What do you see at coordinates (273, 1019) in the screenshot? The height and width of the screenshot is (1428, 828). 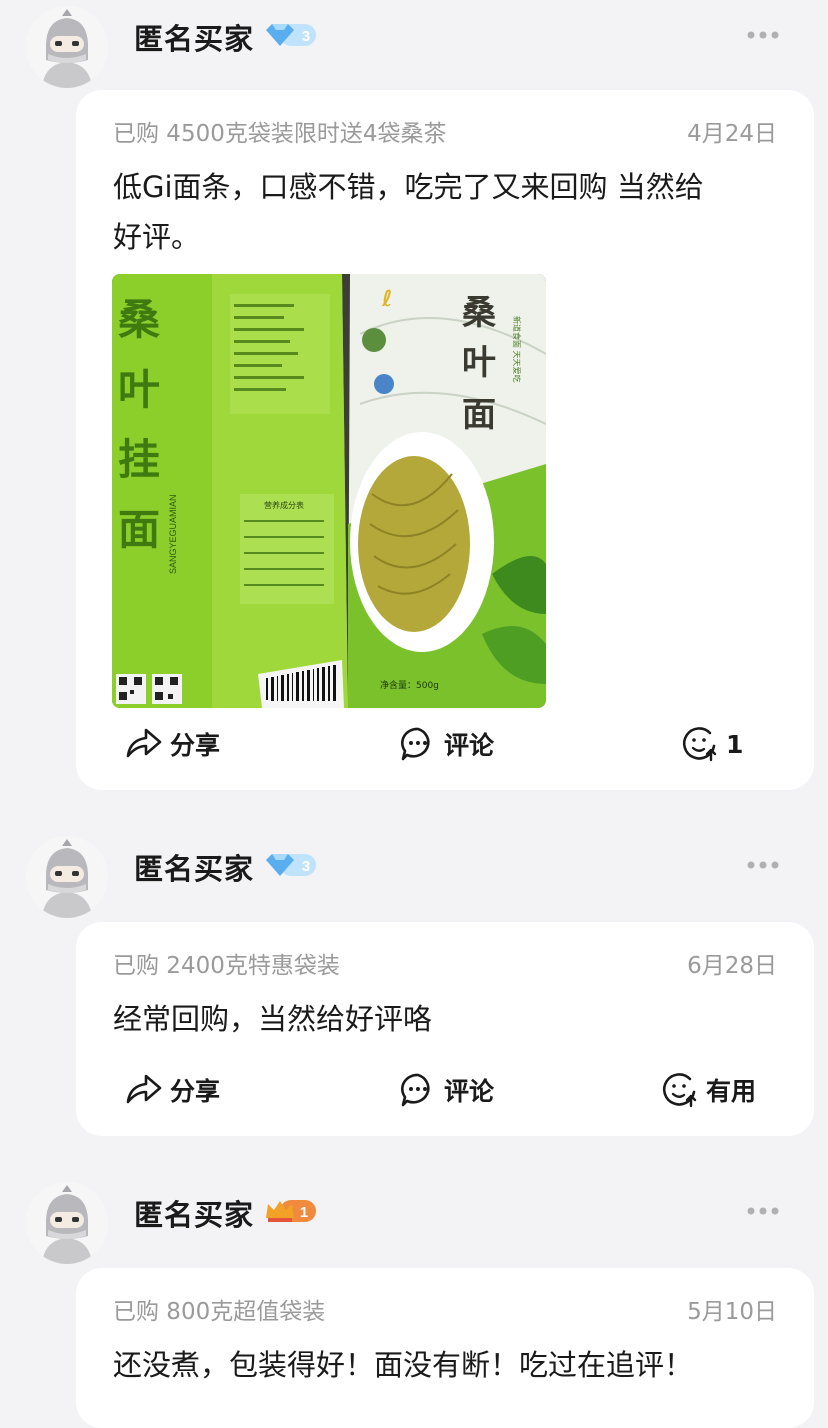 I see `review-text-line: 经常回购，当然给好评咯` at bounding box center [273, 1019].